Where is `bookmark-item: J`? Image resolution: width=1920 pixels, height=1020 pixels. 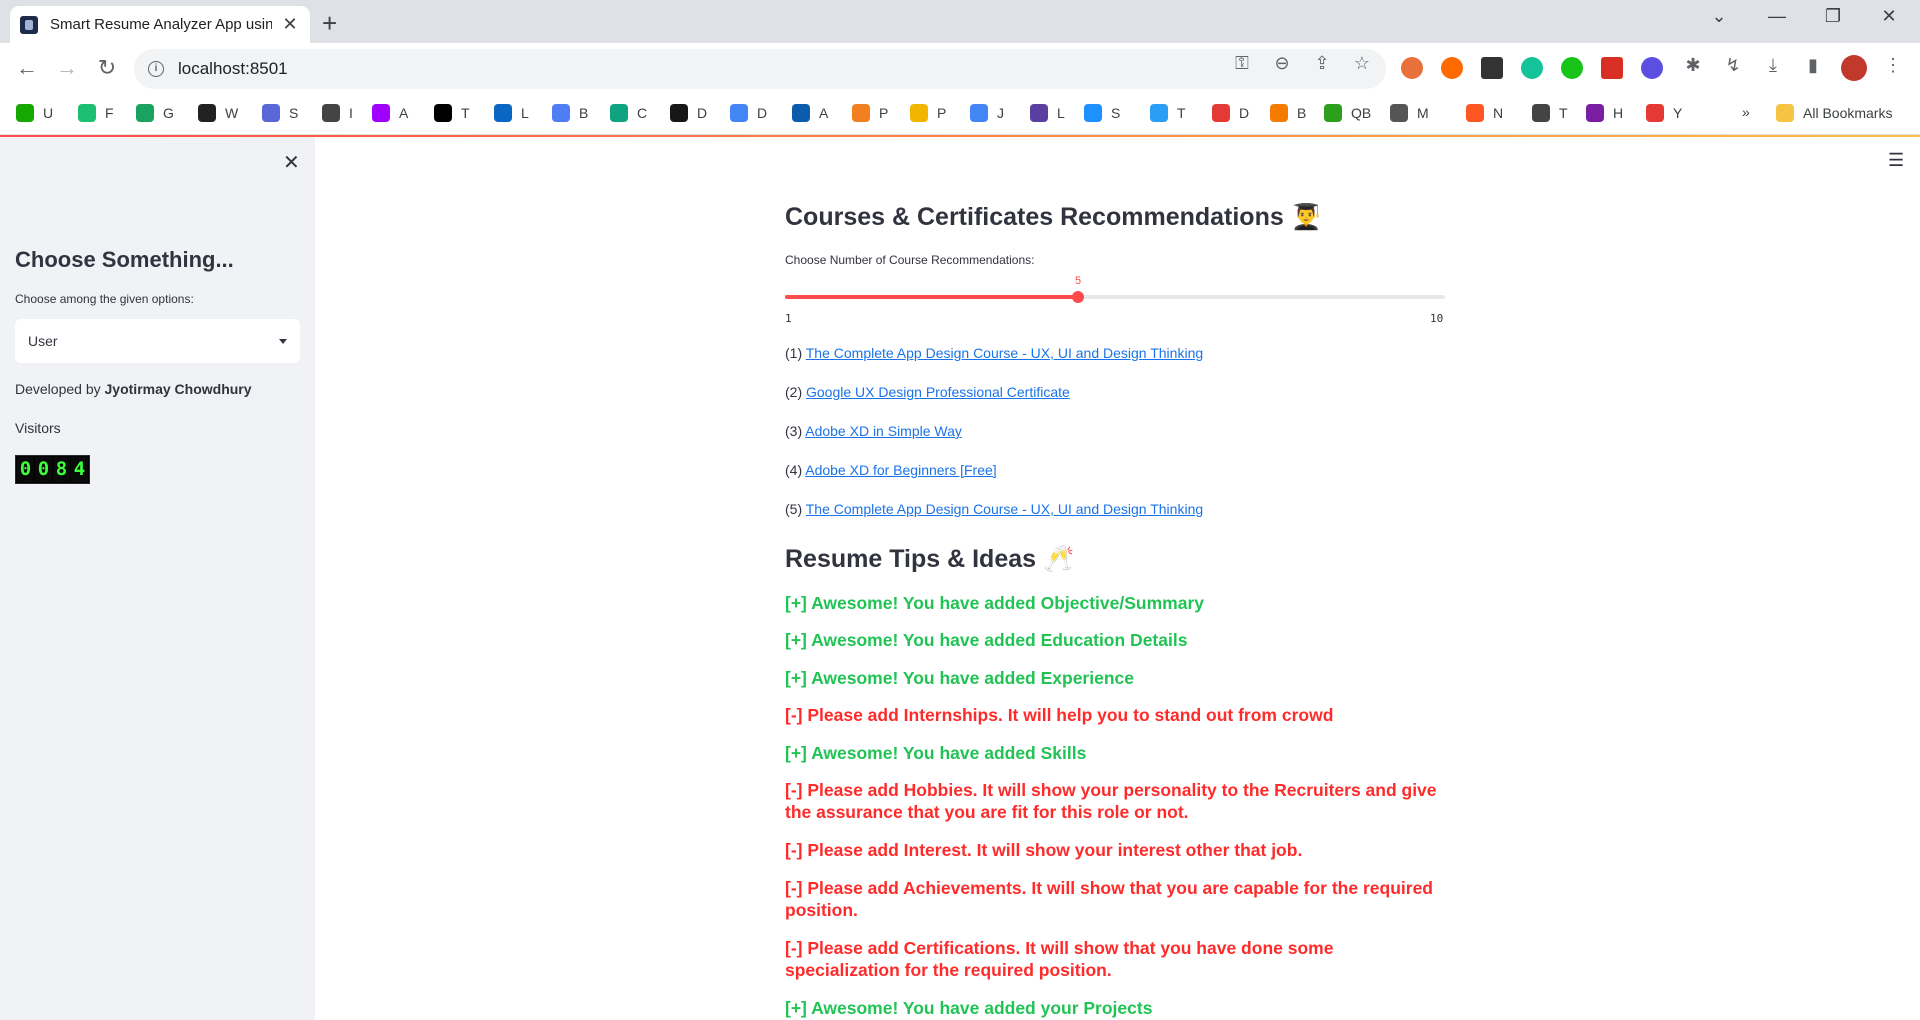
bookmark-item: J is located at coordinates (987, 113).